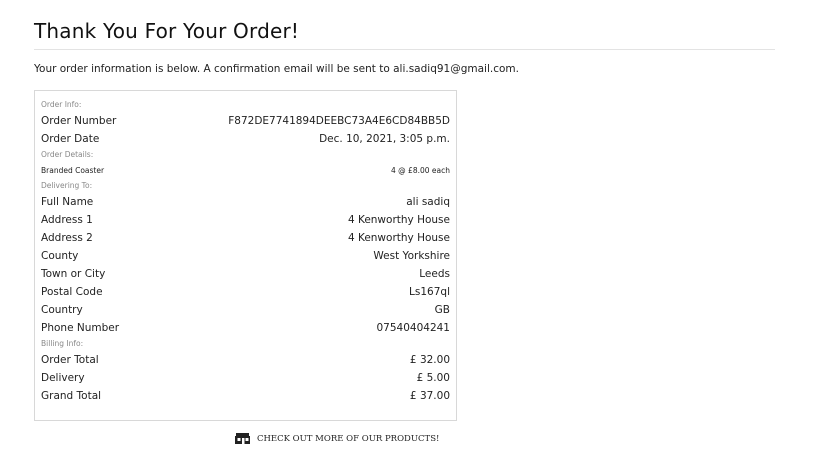 The image size is (822, 466). Describe the element at coordinates (245, 139) in the screenshot. I see `order-date-row: Order Date Dec. 10, 2021, 3:05 p.m.` at that location.